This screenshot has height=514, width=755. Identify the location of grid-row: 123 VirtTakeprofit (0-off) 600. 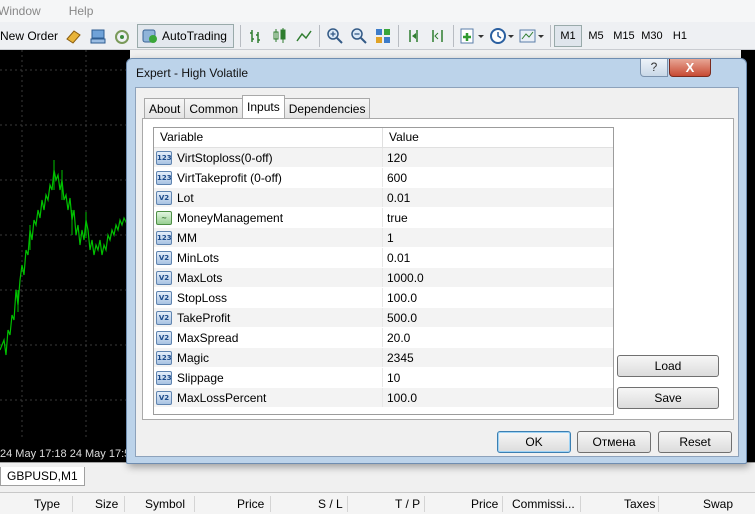
(383, 178).